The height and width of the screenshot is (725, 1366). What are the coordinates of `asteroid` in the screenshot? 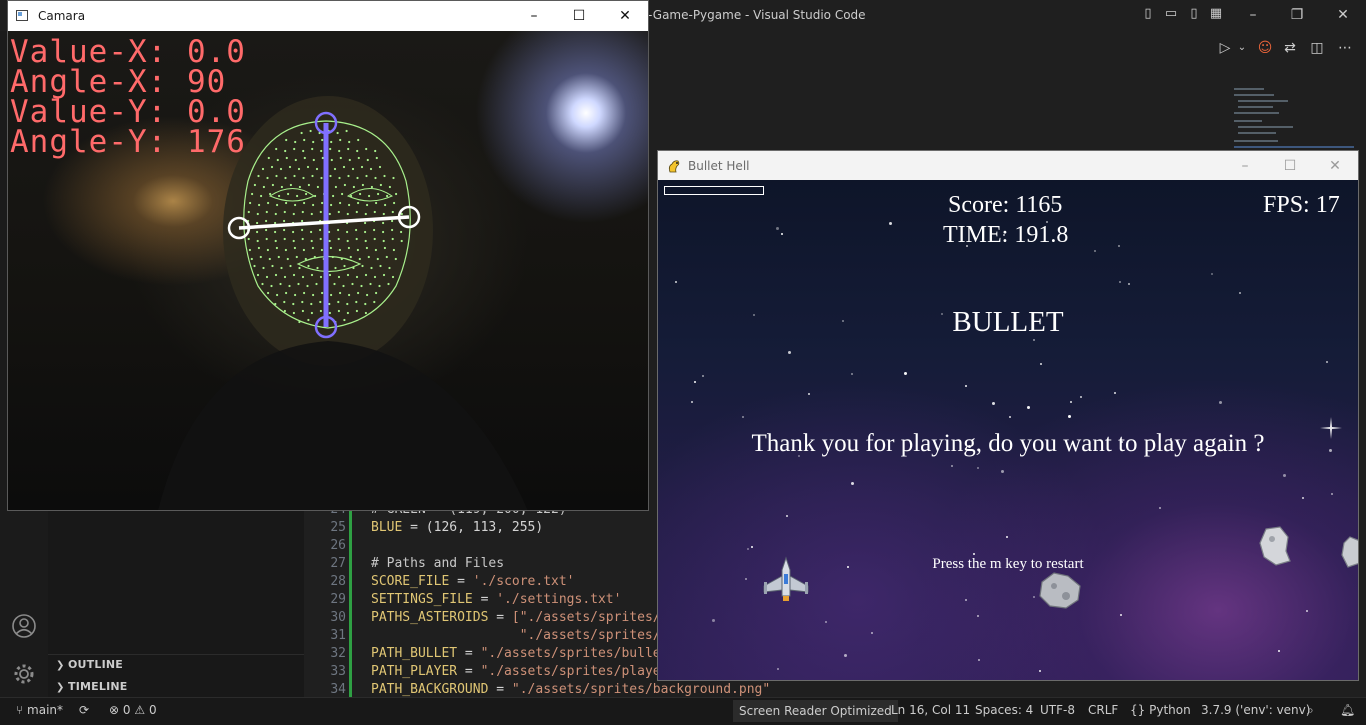 It's located at (1275, 546).